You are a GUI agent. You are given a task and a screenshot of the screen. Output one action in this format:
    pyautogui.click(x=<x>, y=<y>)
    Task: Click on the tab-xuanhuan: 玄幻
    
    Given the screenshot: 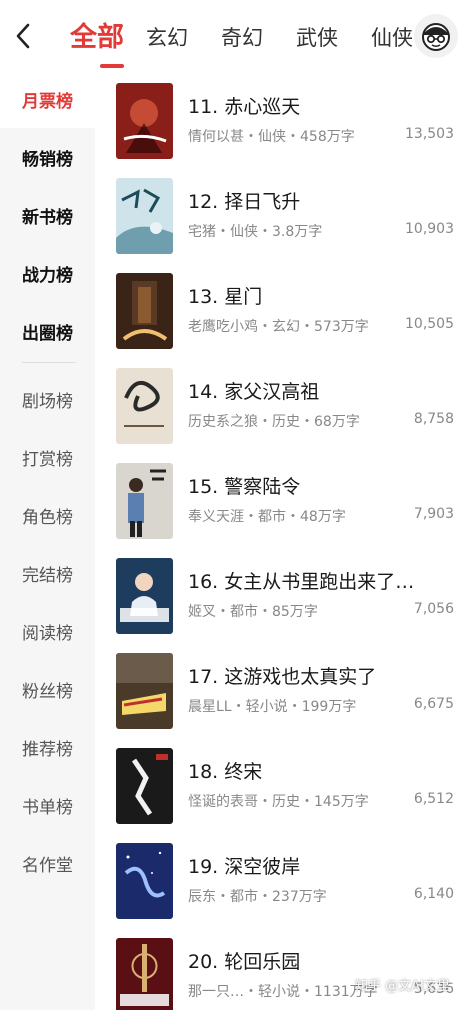 What is the action you would take?
    pyautogui.click(x=167, y=38)
    